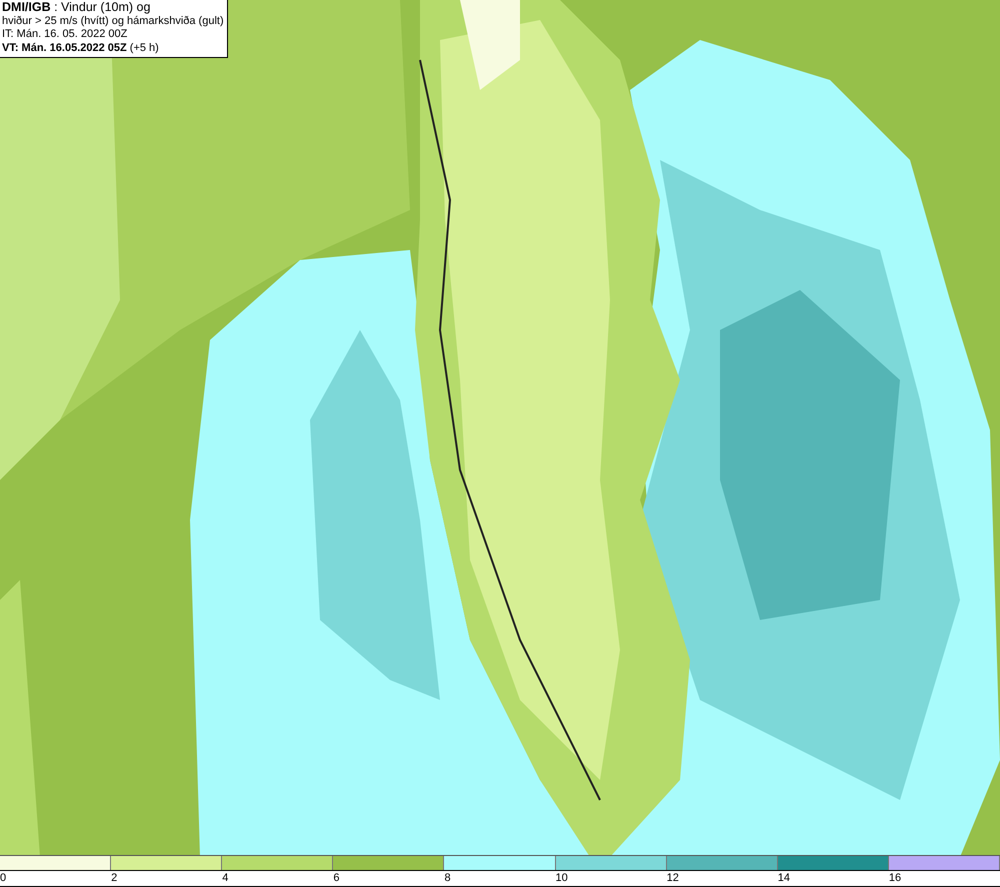 Image resolution: width=1000 pixels, height=887 pixels. I want to click on legend-label: 4, so click(225, 878).